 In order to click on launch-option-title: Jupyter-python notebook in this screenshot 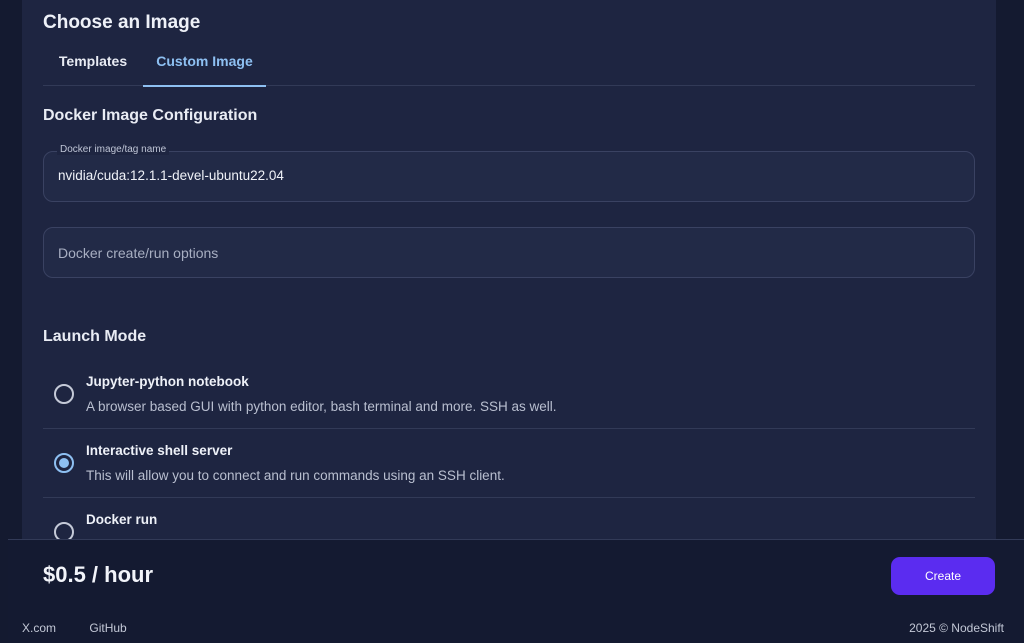, I will do `click(167, 381)`.